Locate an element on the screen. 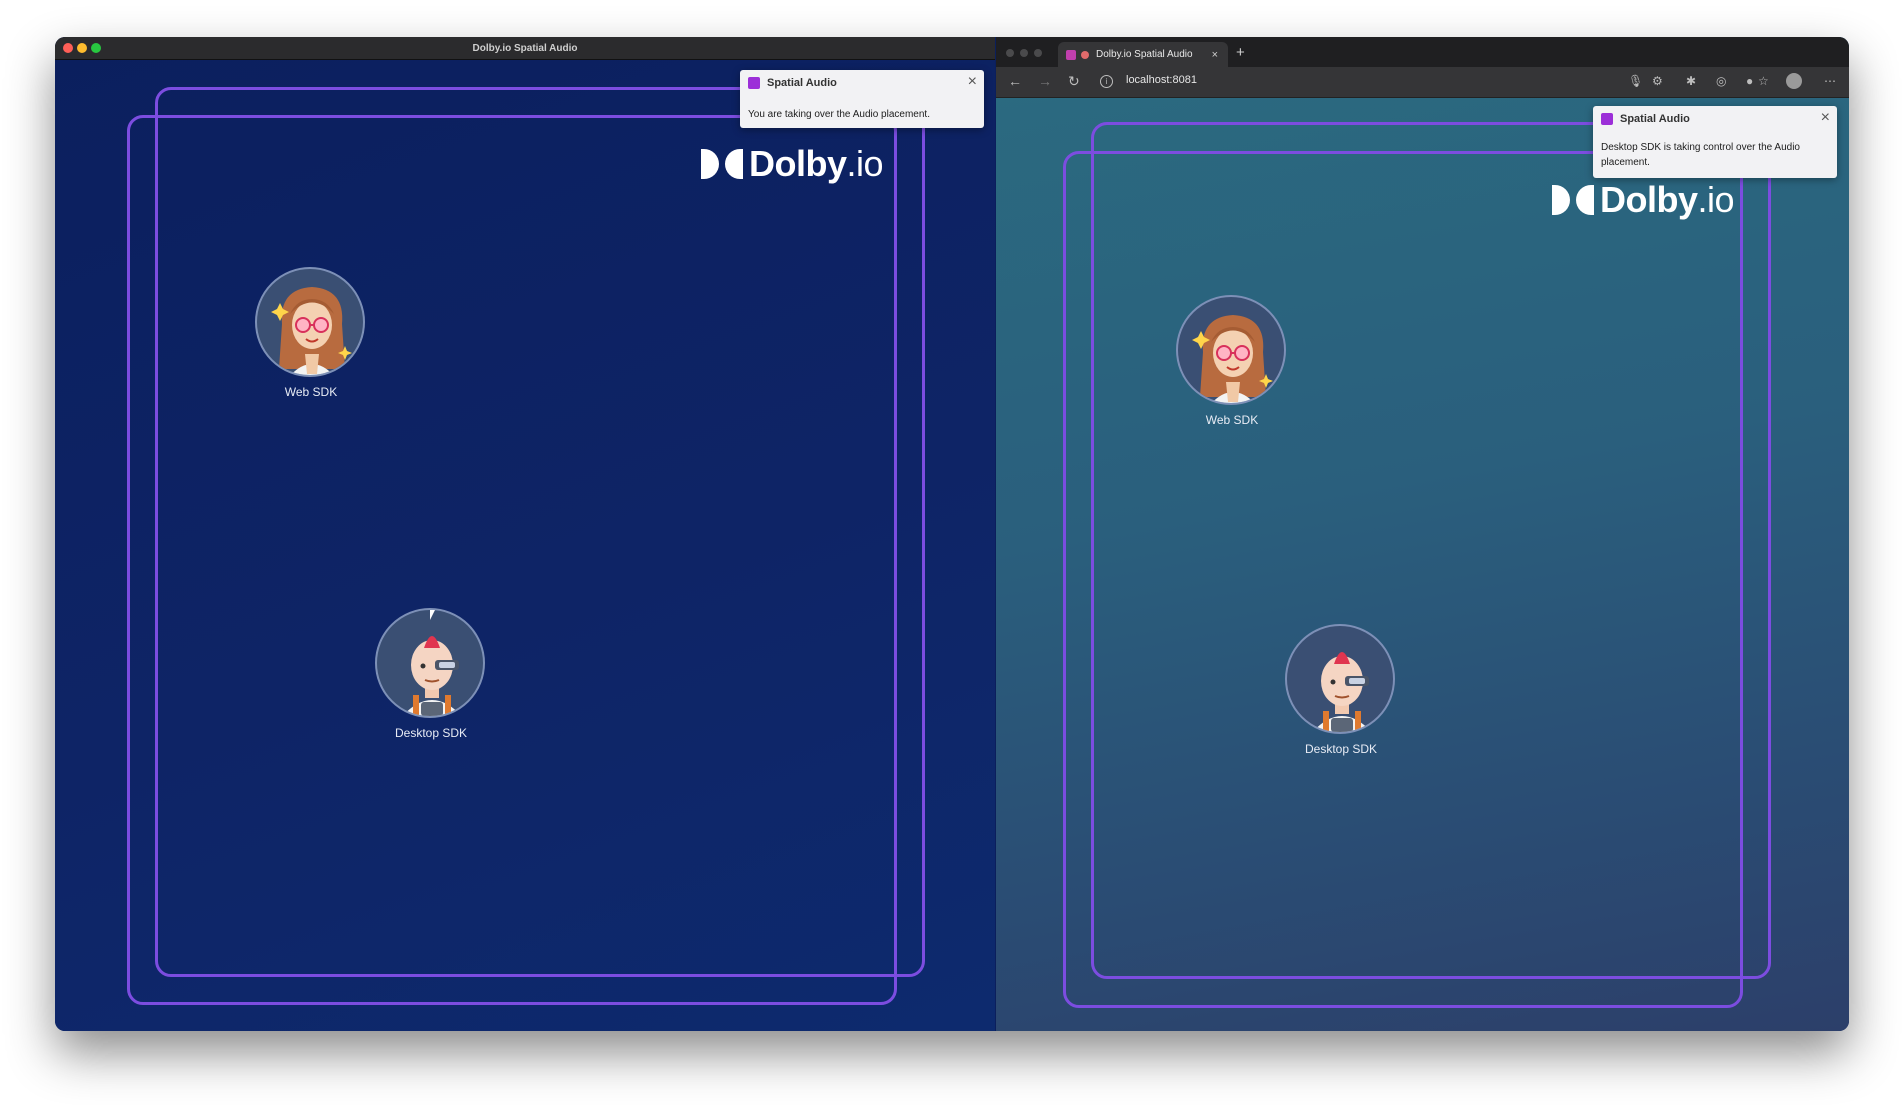  browser-tabstrip: Dolby.io Spatial Audio × + is located at coordinates (1422, 52).